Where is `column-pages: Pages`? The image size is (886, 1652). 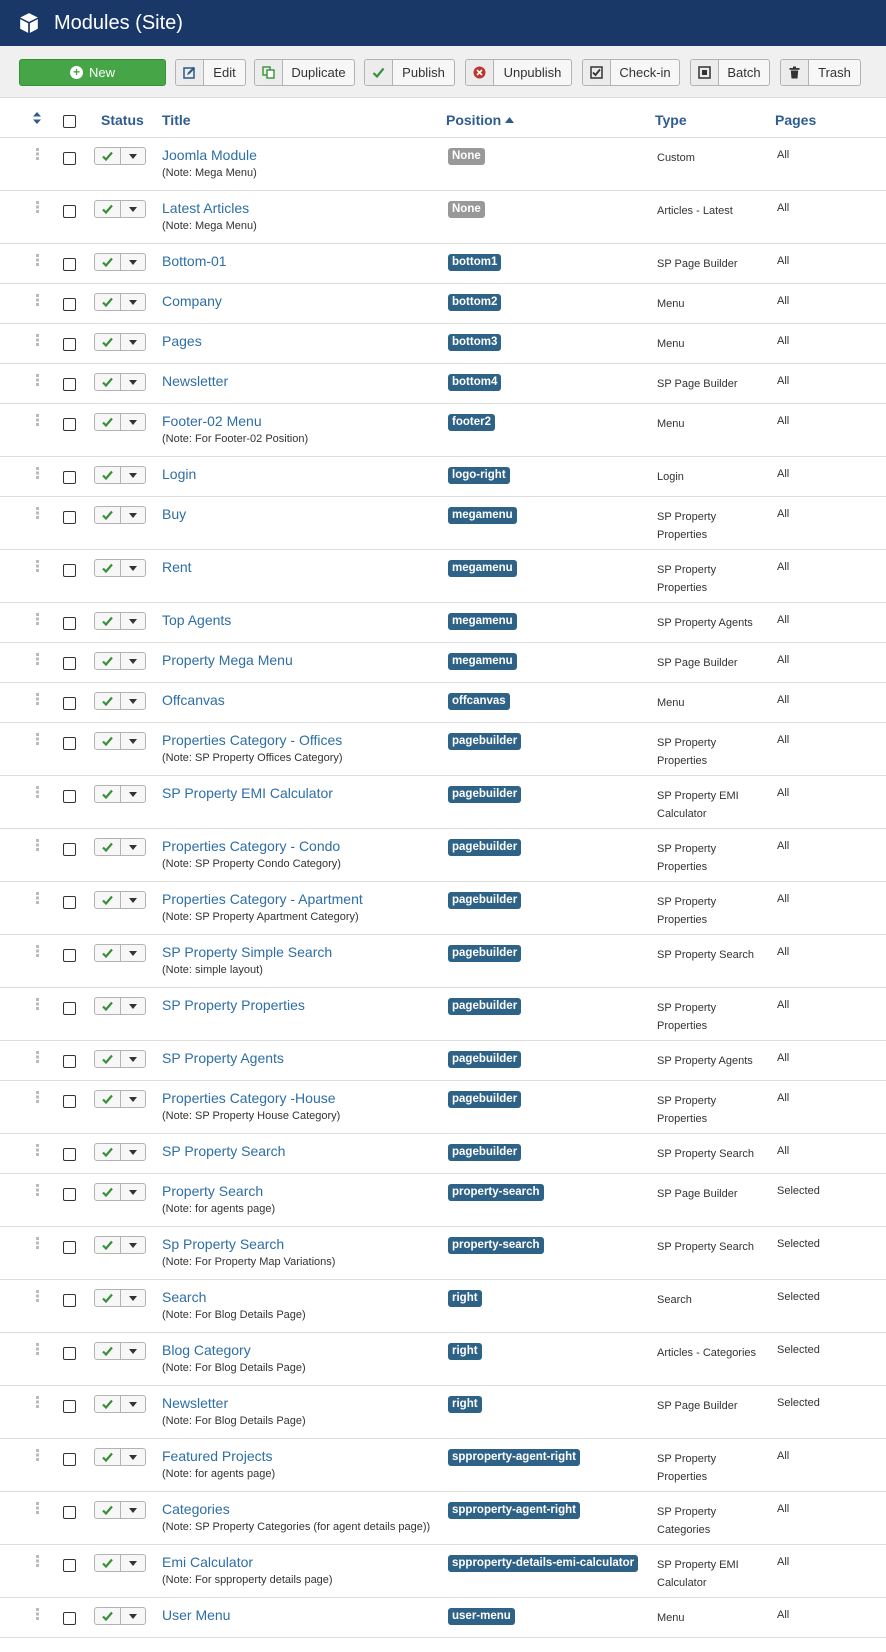
column-pages: Pages is located at coordinates (795, 120).